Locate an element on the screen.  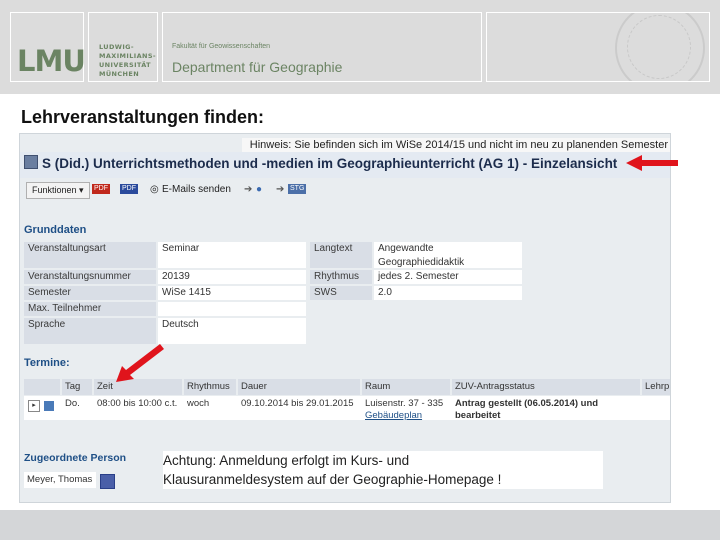
label-langtext: Langtext is located at coordinates (341, 255).